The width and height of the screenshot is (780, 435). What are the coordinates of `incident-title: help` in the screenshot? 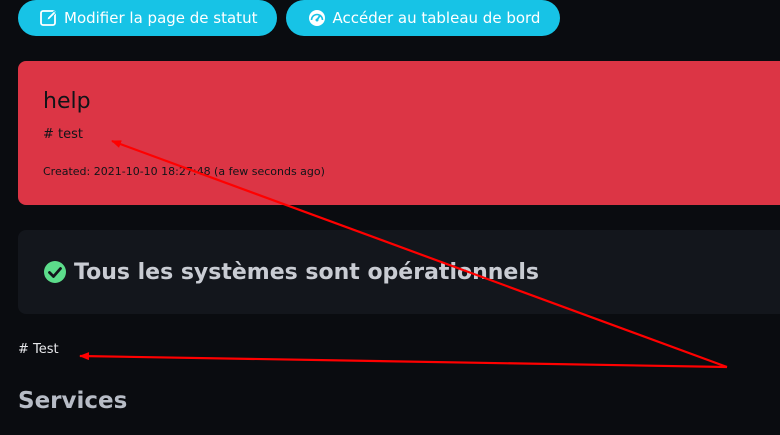 It's located at (67, 101).